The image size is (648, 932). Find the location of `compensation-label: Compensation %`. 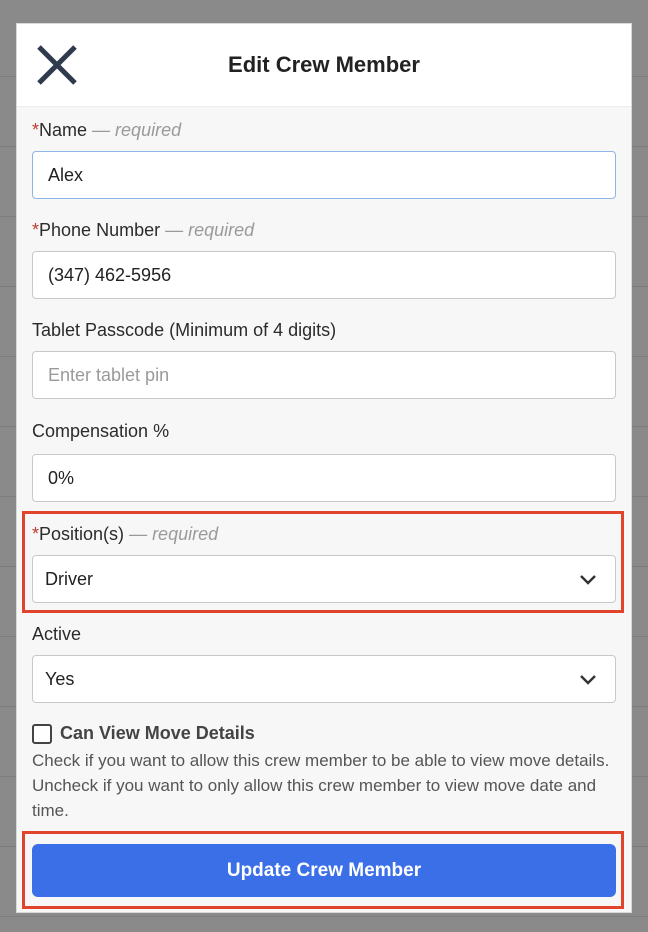

compensation-label: Compensation % is located at coordinates (101, 431).